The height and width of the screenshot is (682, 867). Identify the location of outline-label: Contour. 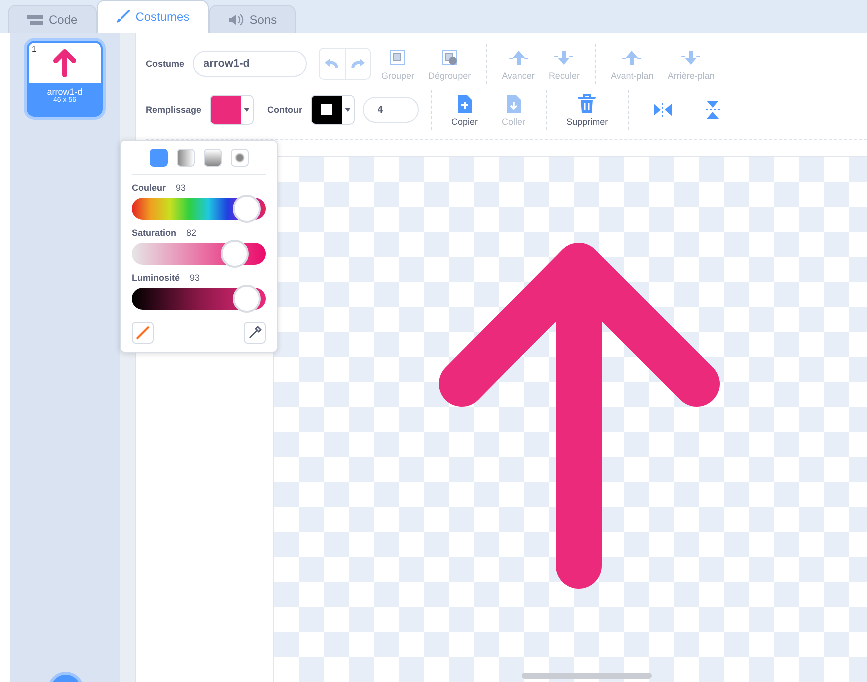
(285, 110).